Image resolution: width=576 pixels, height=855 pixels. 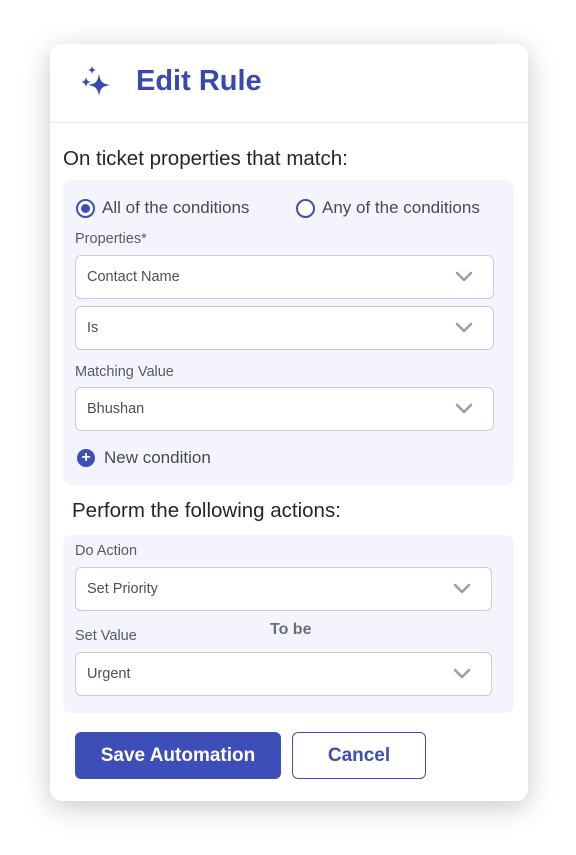 What do you see at coordinates (133, 277) in the screenshot?
I see `property-select-value: Contact Name` at bounding box center [133, 277].